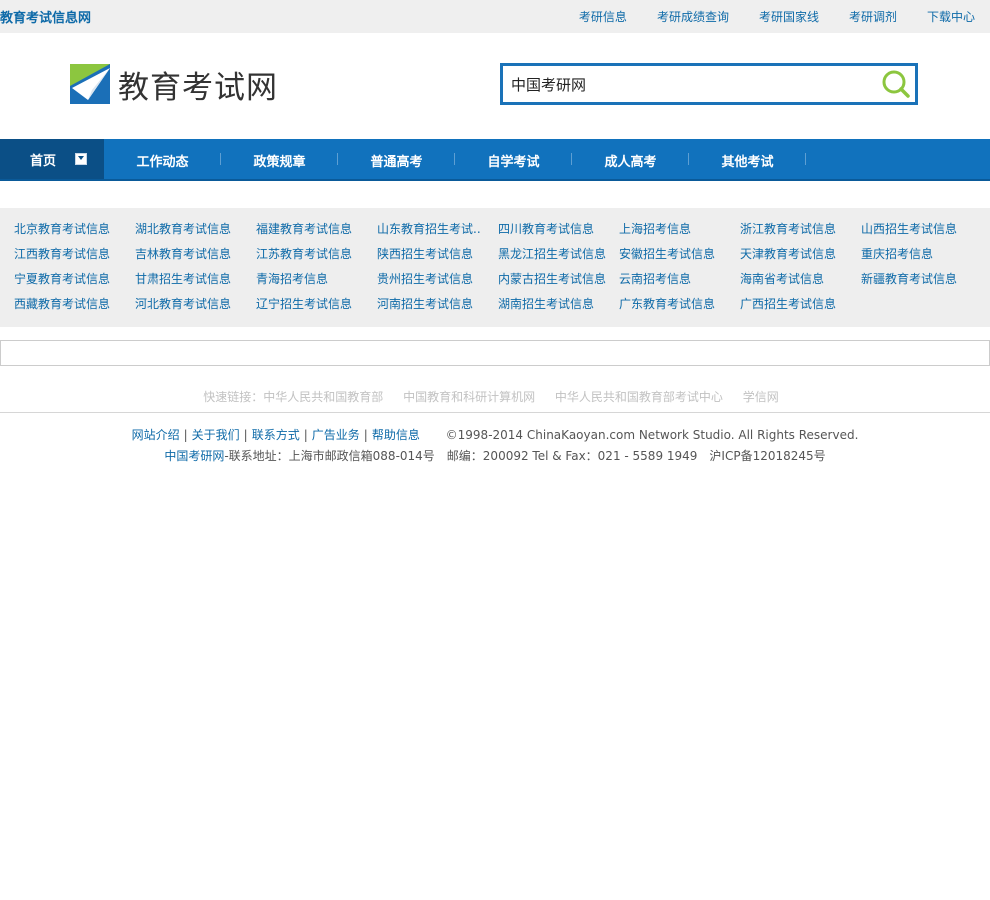 This screenshot has height=900, width=990. Describe the element at coordinates (194, 456) in the screenshot. I see `footer-brand-link: 中国考研网` at that location.